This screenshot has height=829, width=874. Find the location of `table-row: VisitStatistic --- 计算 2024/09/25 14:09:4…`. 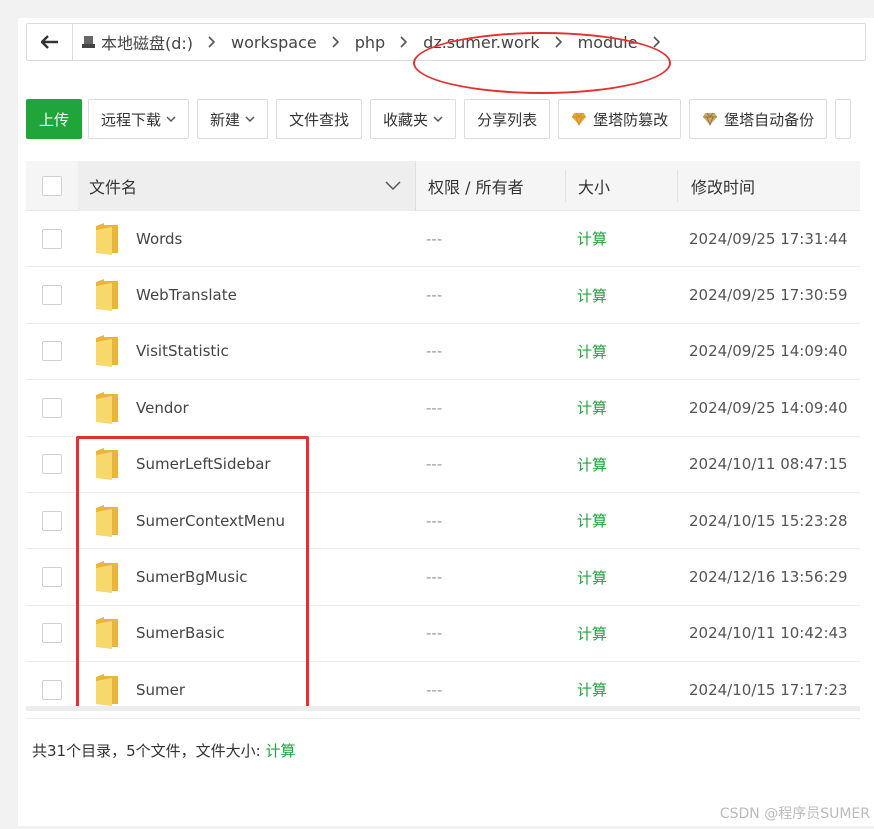

table-row: VisitStatistic --- 计算 2024/09/25 14:09:4… is located at coordinates (443, 352).